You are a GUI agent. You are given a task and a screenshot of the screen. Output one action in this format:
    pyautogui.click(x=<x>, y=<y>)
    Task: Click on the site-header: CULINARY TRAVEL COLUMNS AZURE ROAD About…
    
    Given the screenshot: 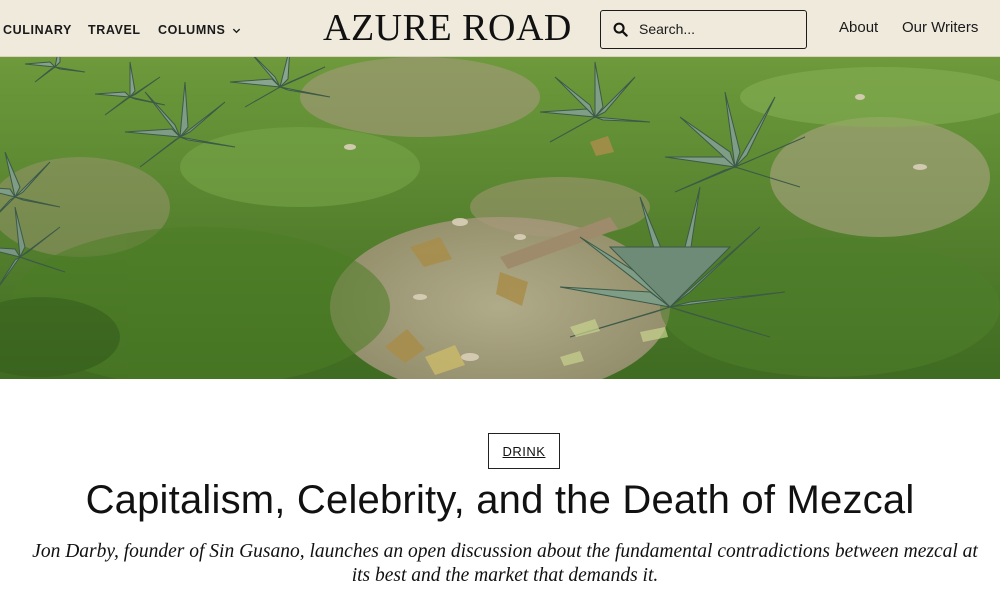 What is the action you would take?
    pyautogui.click(x=500, y=28)
    